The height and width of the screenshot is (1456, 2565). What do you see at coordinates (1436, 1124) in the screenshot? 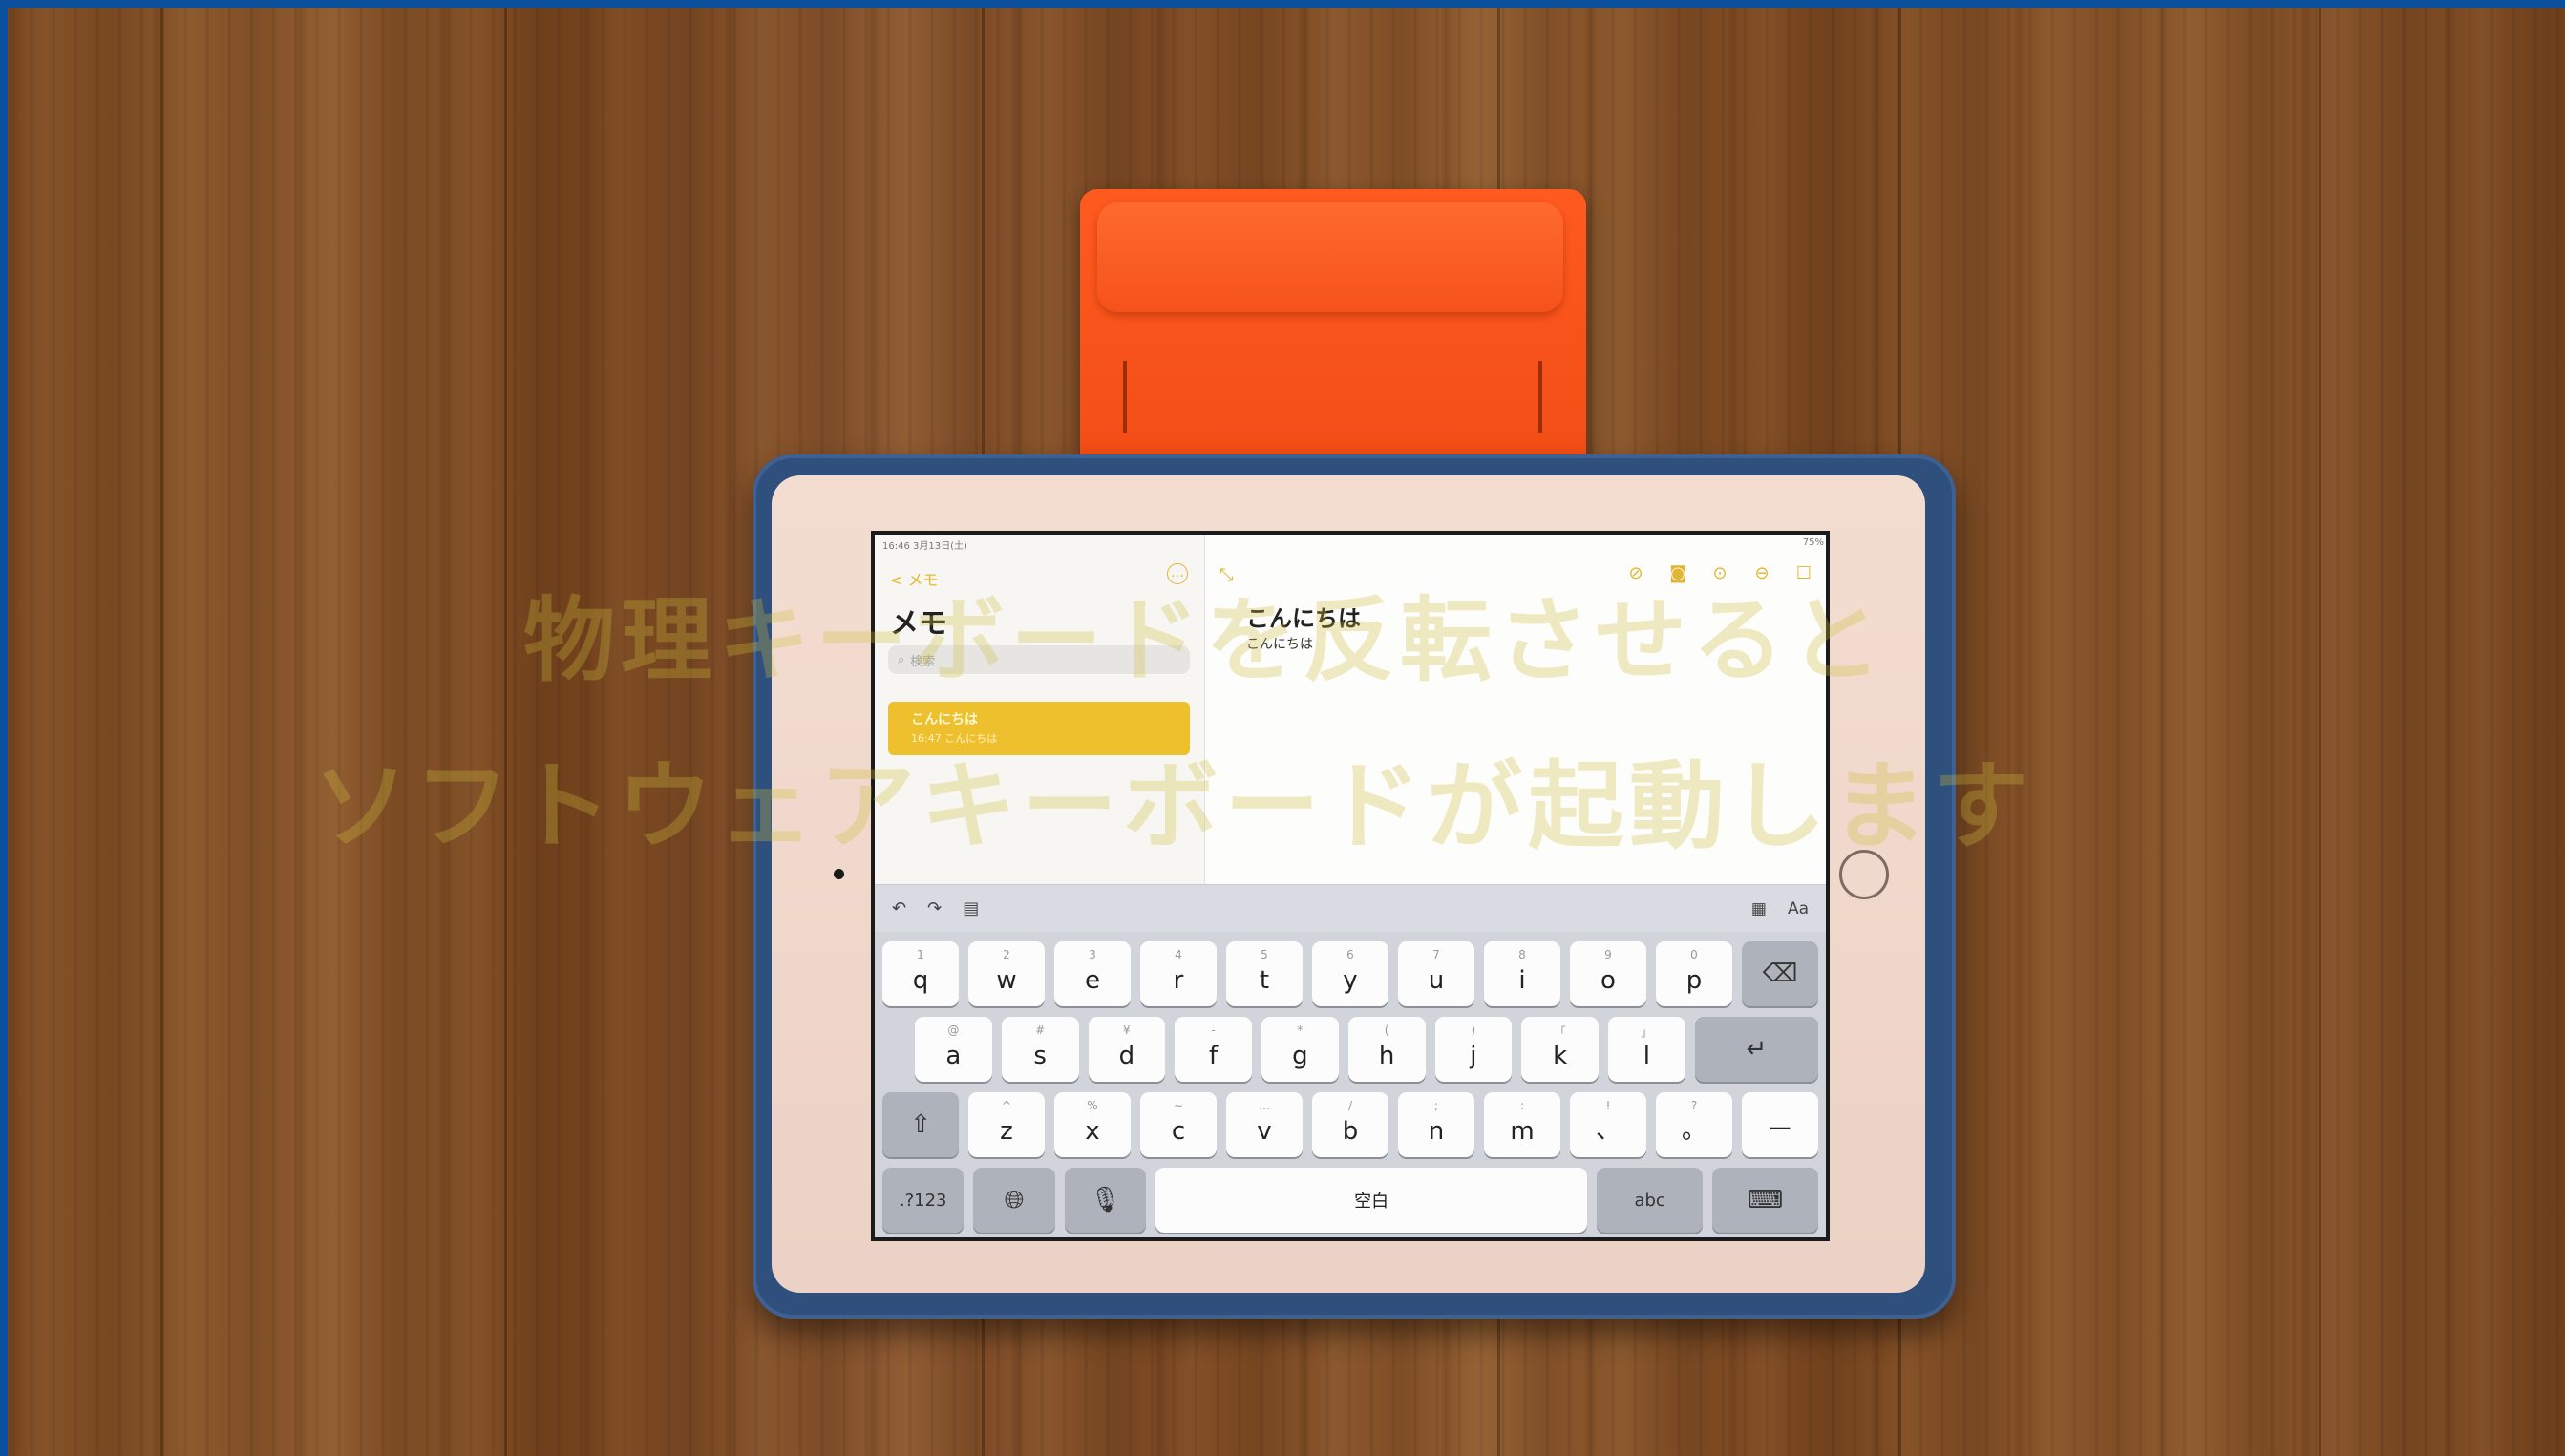
I see `key-n: ; n` at bounding box center [1436, 1124].